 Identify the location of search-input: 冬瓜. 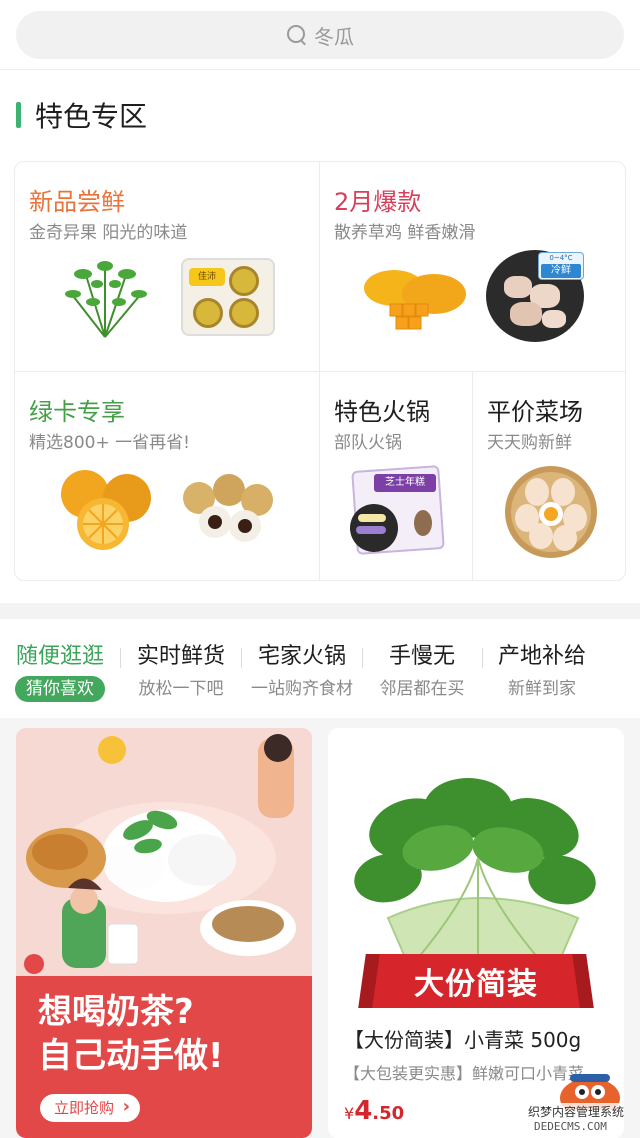
(320, 35).